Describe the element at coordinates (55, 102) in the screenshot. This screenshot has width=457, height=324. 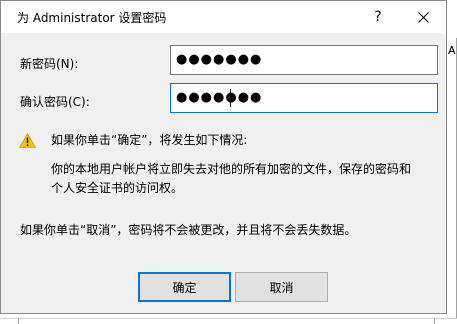
I see `confirm-password-label: 确认密码(C):` at that location.